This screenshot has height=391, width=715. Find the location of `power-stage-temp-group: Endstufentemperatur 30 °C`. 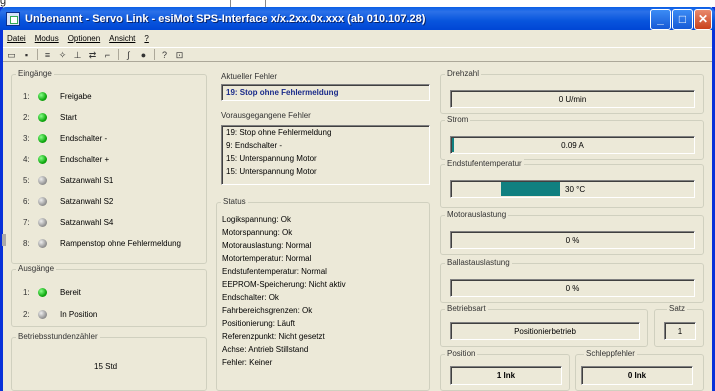

power-stage-temp-group: Endstufentemperatur 30 °C is located at coordinates (572, 183).